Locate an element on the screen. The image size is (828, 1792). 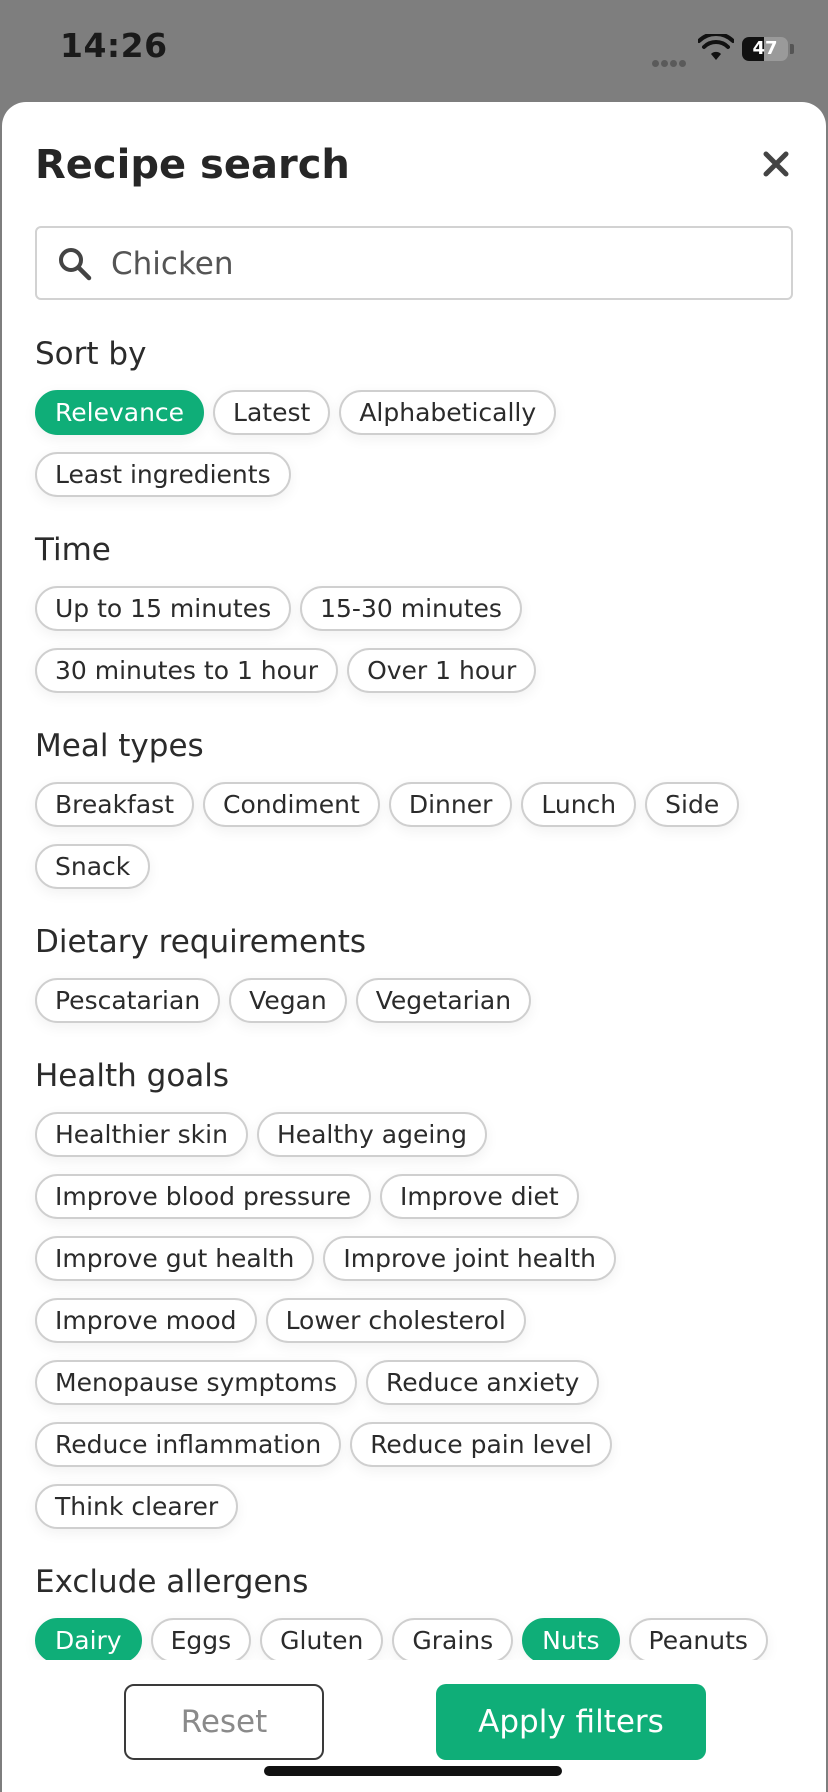
search-box is located at coordinates (414, 263).